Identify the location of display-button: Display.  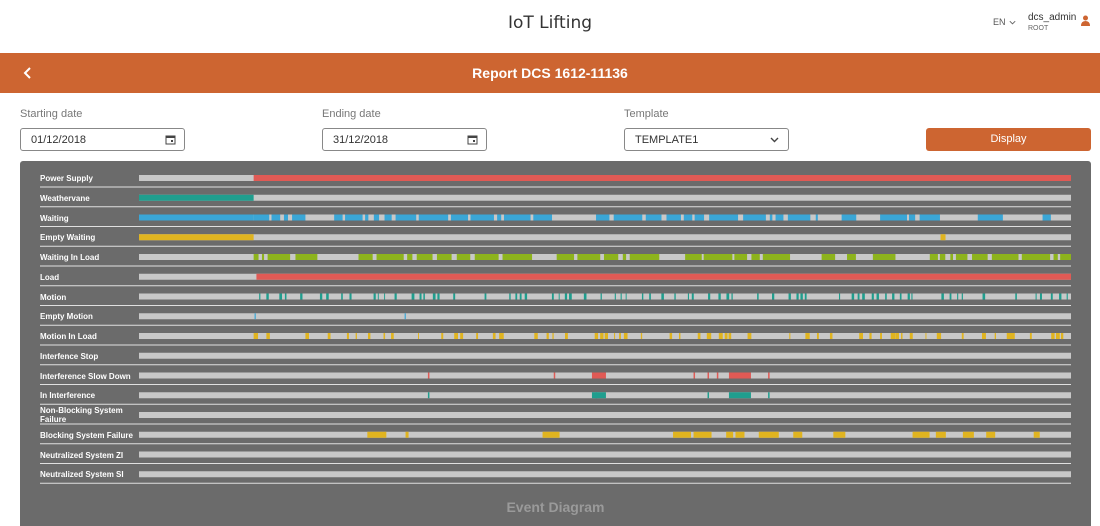
(1008, 139).